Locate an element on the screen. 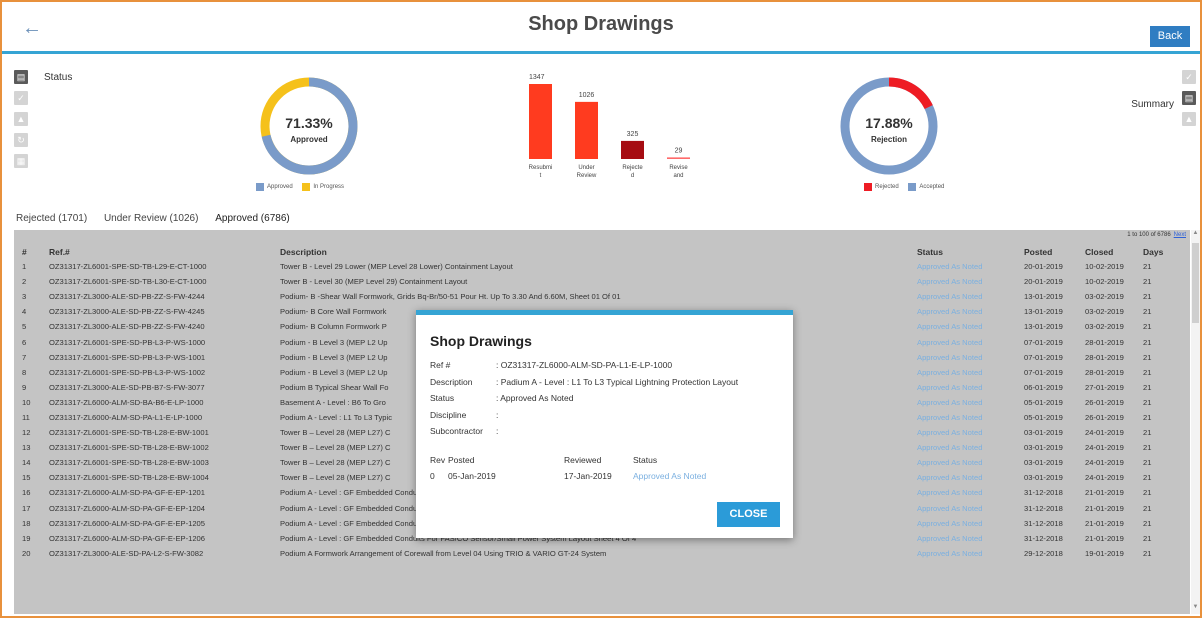 The image size is (1202, 618). back-button: Back is located at coordinates (1170, 36).